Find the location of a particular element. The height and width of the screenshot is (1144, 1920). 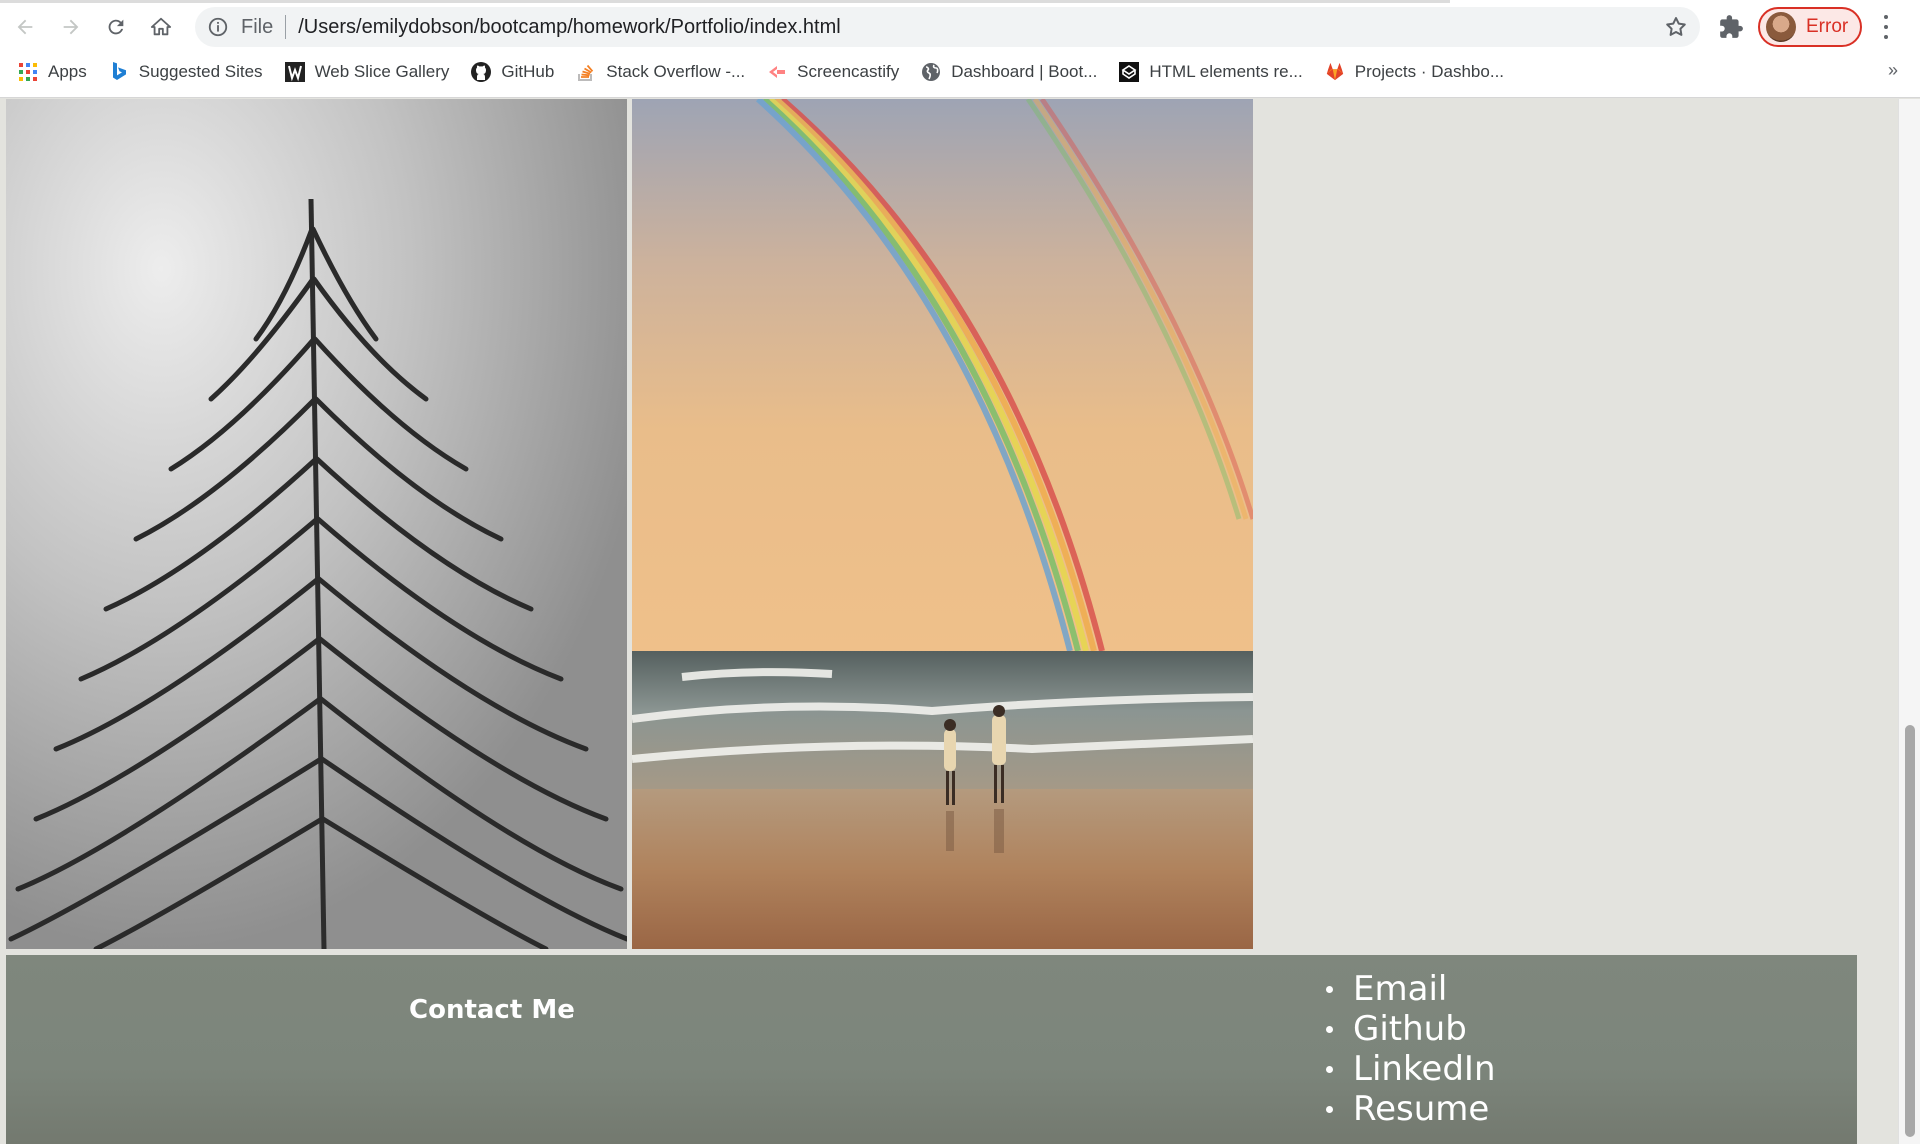

list-item: Email is located at coordinates (1411, 989).